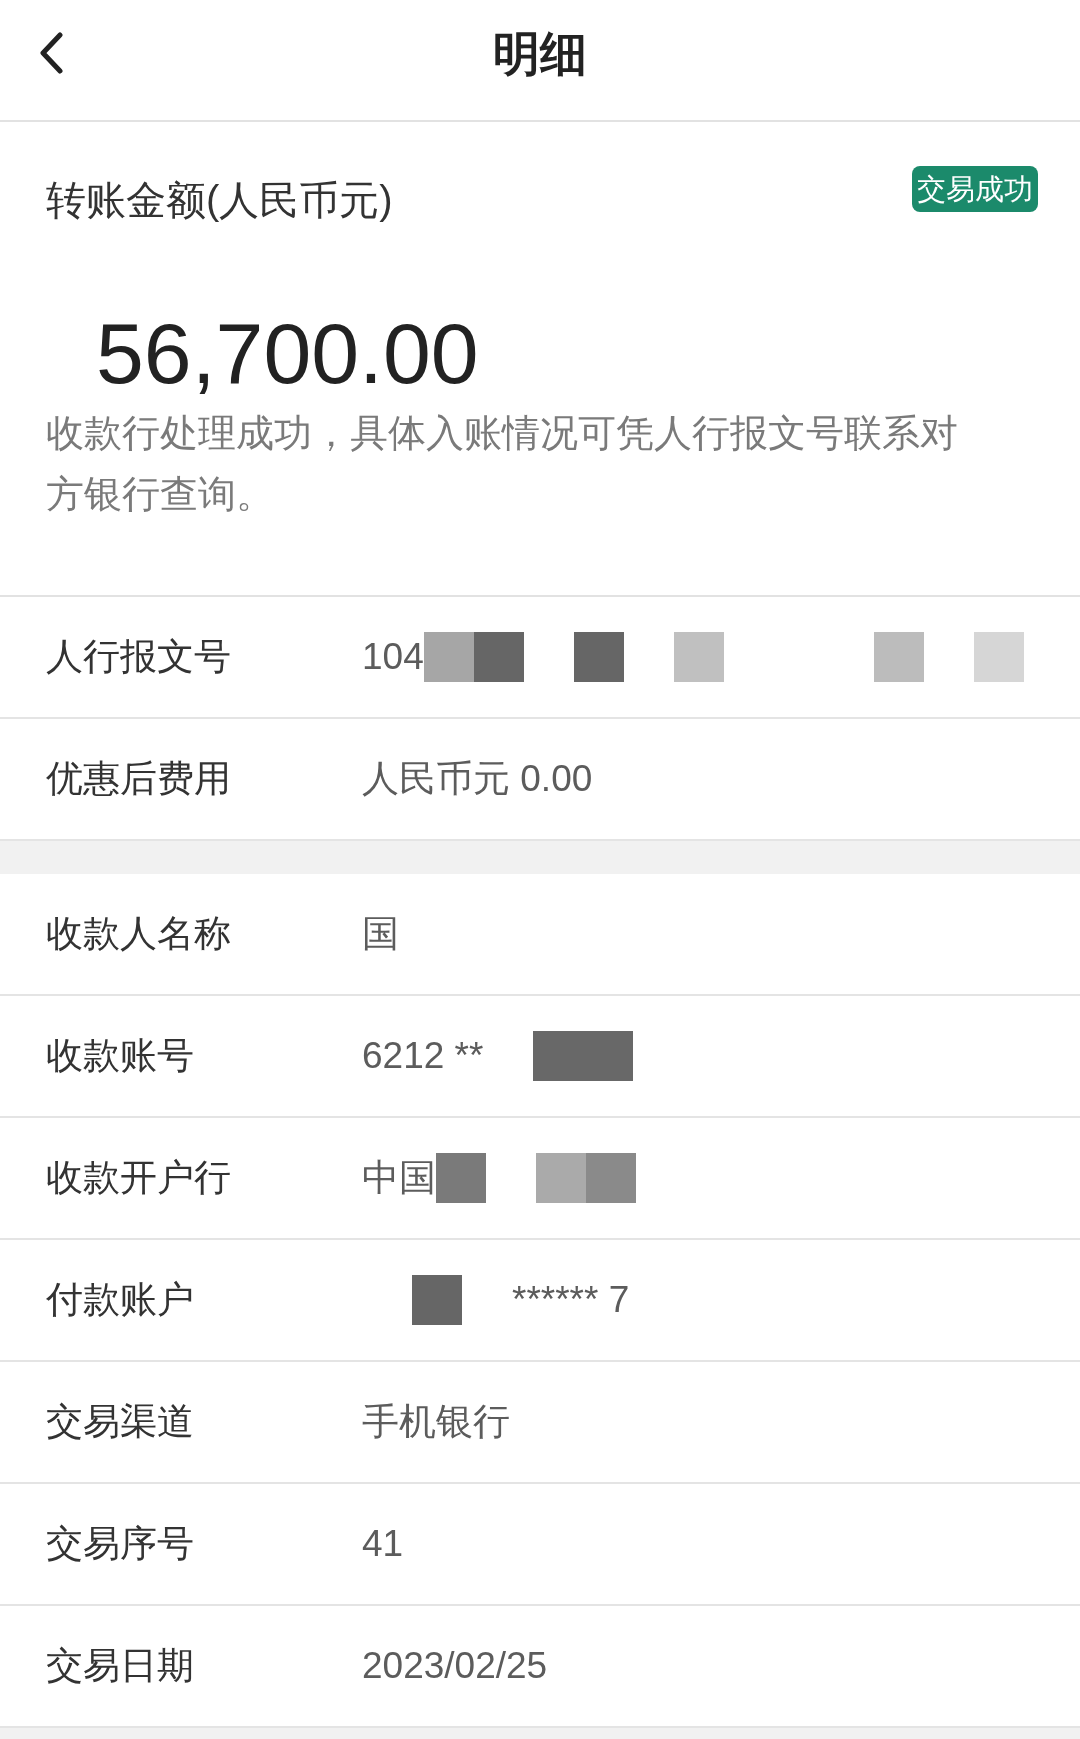 Image resolution: width=1080 pixels, height=1739 pixels. What do you see at coordinates (571, 1300) in the screenshot?
I see `detail-value: ****** 7` at bounding box center [571, 1300].